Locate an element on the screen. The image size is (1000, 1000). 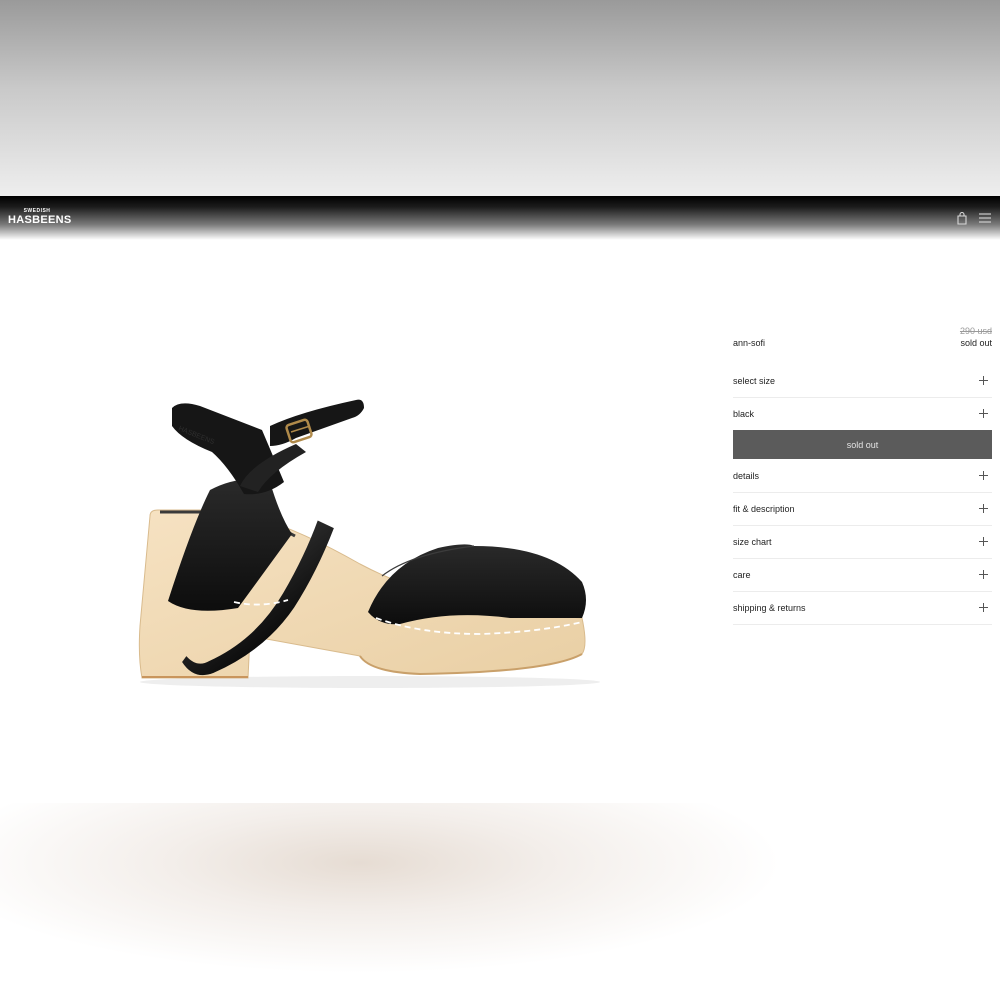
accordion-shipping-returns: shipping & returns is located at coordinates (862, 608).